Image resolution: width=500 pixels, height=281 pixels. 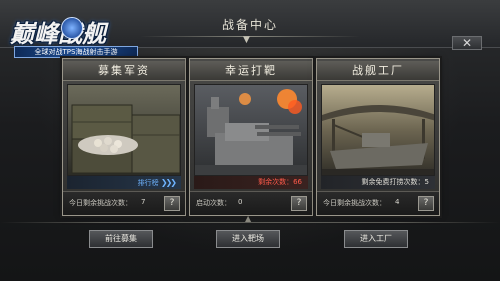 What do you see at coordinates (124, 130) in the screenshot?
I see `supply-crates-image` at bounding box center [124, 130].